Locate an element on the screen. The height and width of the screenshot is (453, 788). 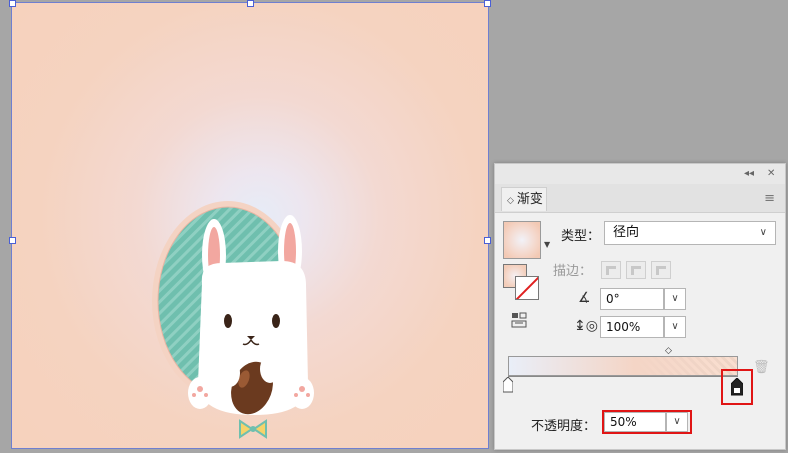
tab-gradient: ◇ 渐变 is located at coordinates (524, 199).